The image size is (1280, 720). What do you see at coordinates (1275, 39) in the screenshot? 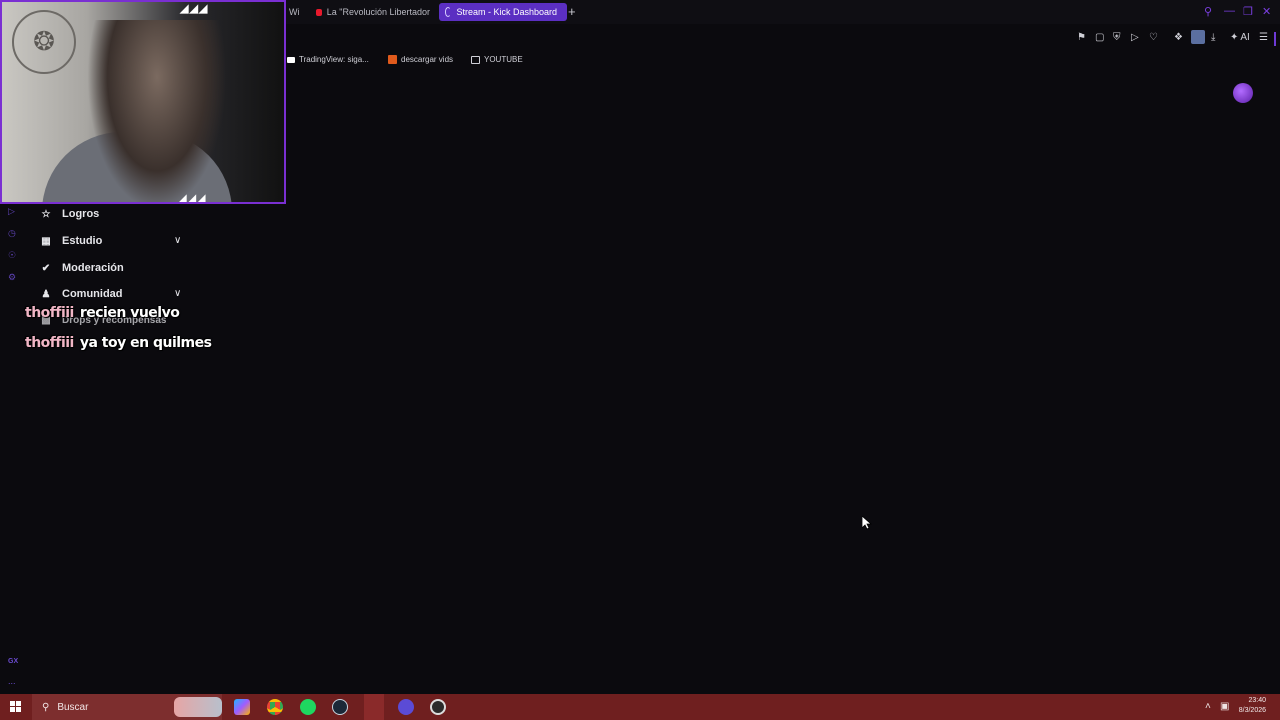
I see `sidebar-accent-line` at bounding box center [1275, 39].